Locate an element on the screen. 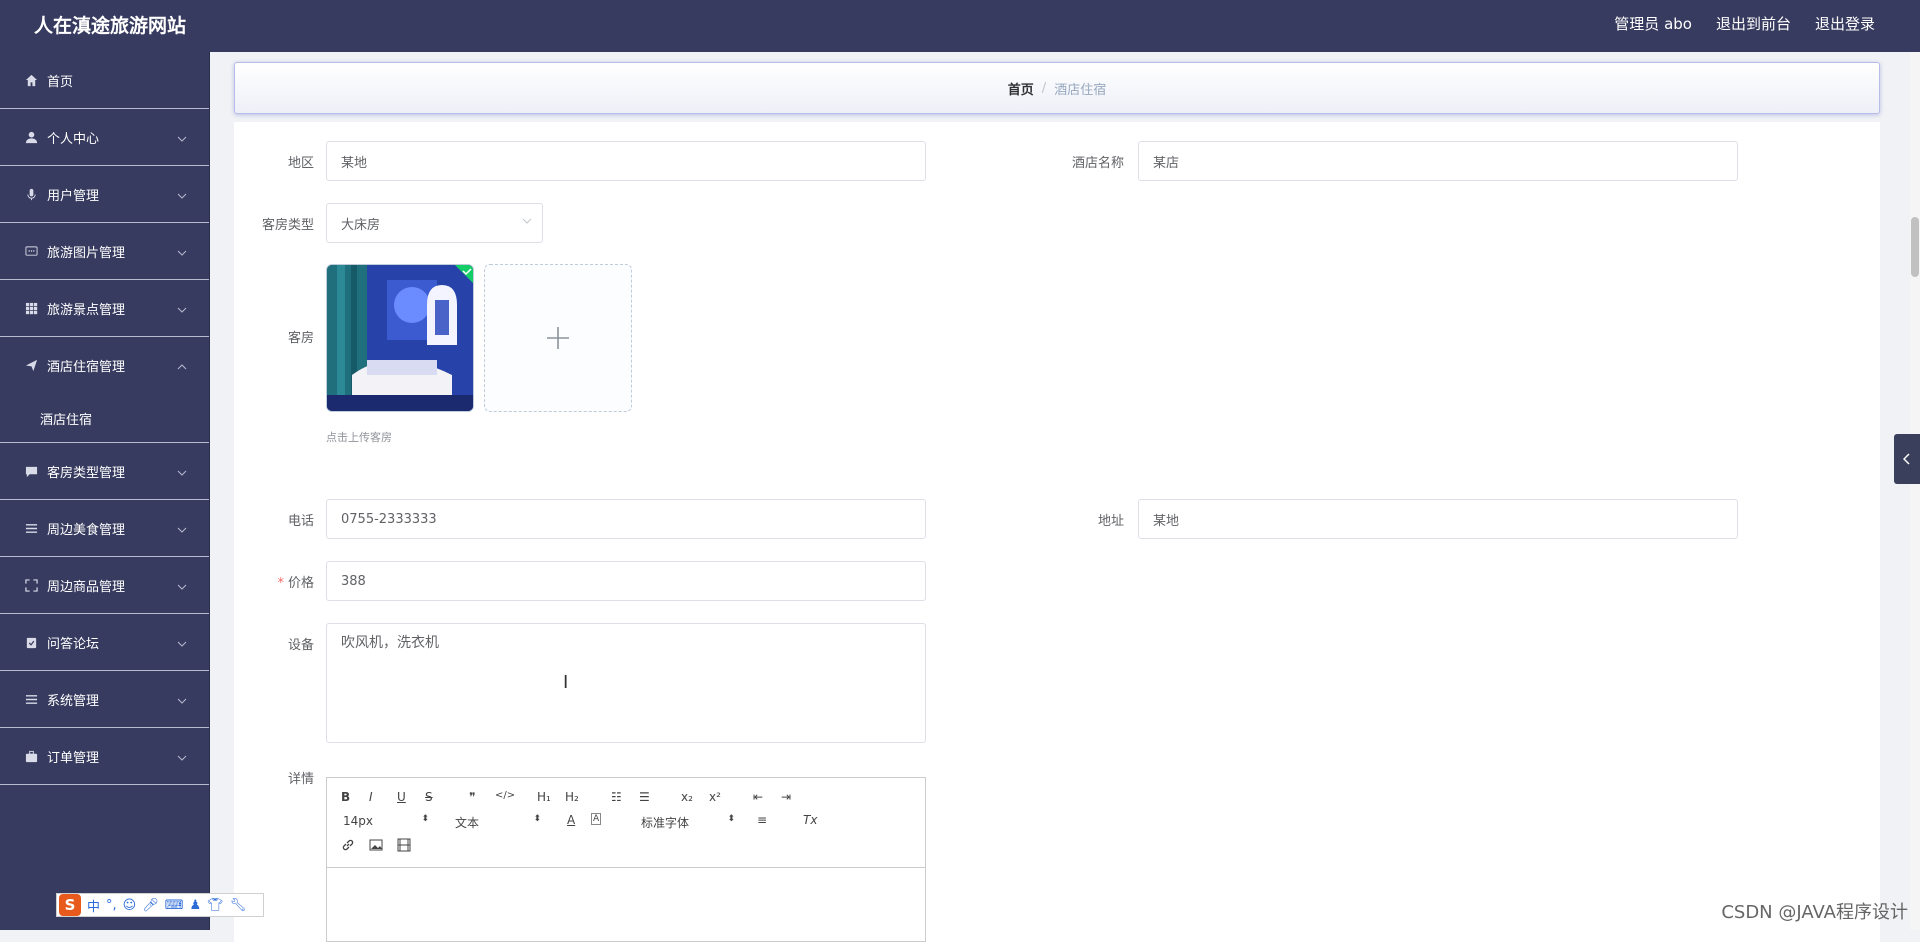 The image size is (1920, 942). code-block-button: </> is located at coordinates (505, 795).